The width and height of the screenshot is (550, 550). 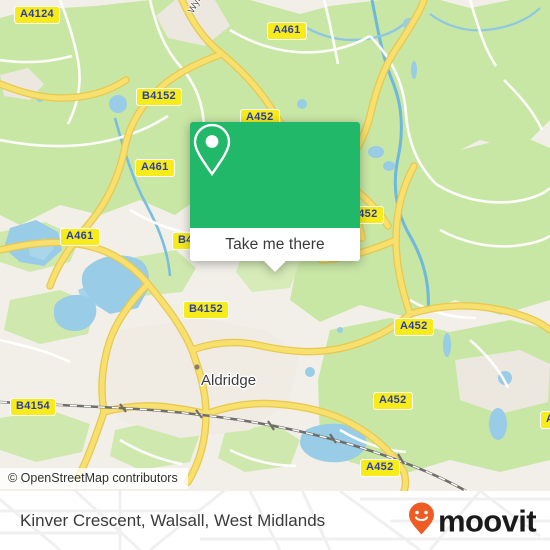 I want to click on location-popup: Take me there, so click(x=275, y=197).